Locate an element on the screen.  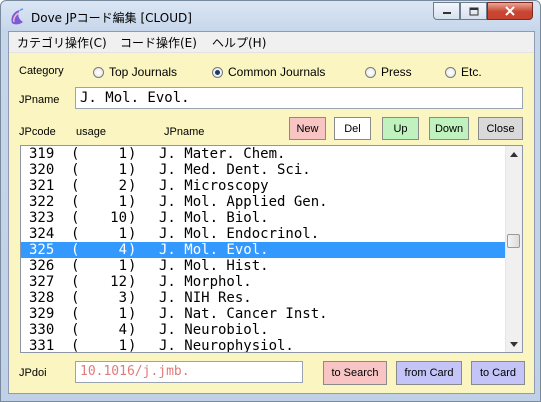
header-usage: usage is located at coordinates (91, 132).